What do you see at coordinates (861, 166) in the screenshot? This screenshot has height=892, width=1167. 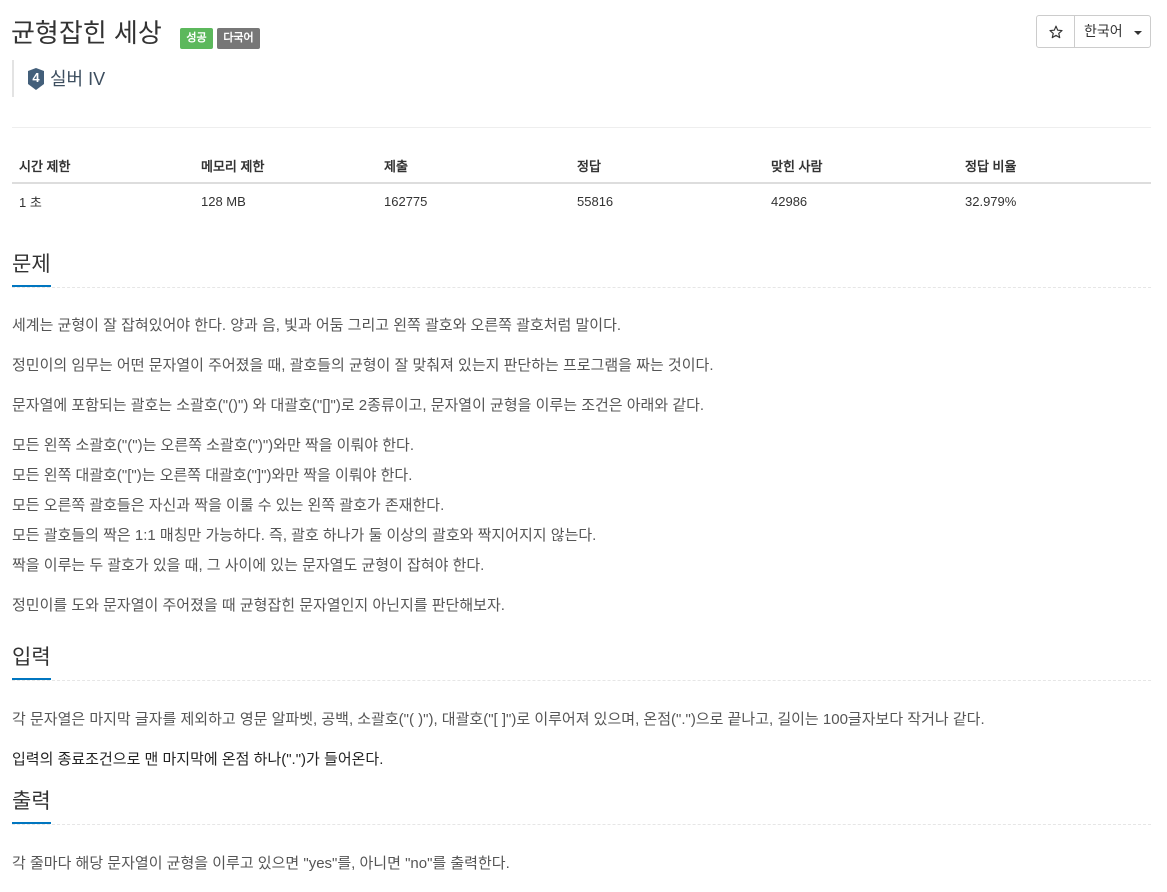 I see `stats-header-solved-users: 맞힌 사람` at bounding box center [861, 166].